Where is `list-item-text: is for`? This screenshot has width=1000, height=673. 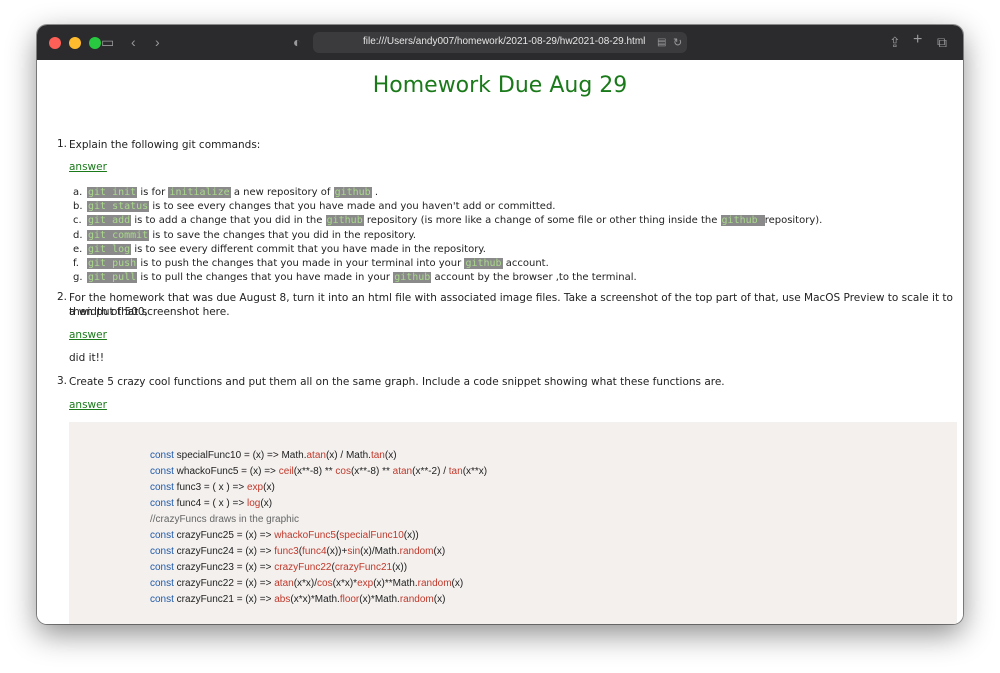 list-item-text: is for is located at coordinates (153, 192).